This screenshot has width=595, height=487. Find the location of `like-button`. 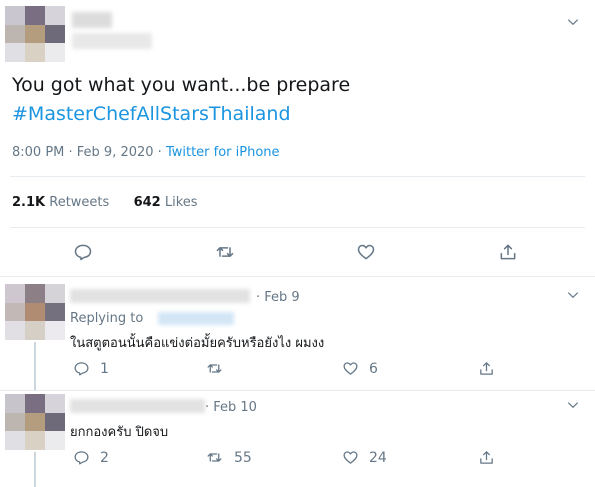

like-button is located at coordinates (366, 252).